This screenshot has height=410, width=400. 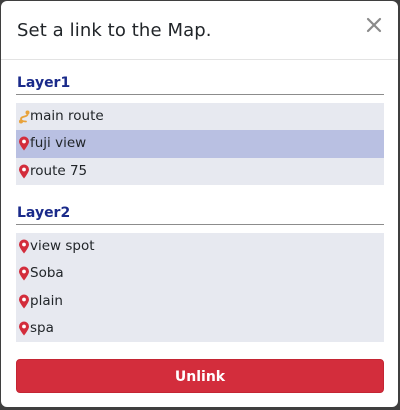 I want to click on unlink-button: Unlink, so click(x=200, y=376).